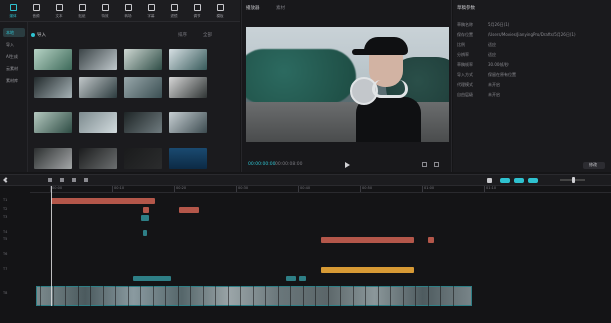  What do you see at coordinates (463, 54) in the screenshot?
I see `detail-key: 分辨率` at bounding box center [463, 54].